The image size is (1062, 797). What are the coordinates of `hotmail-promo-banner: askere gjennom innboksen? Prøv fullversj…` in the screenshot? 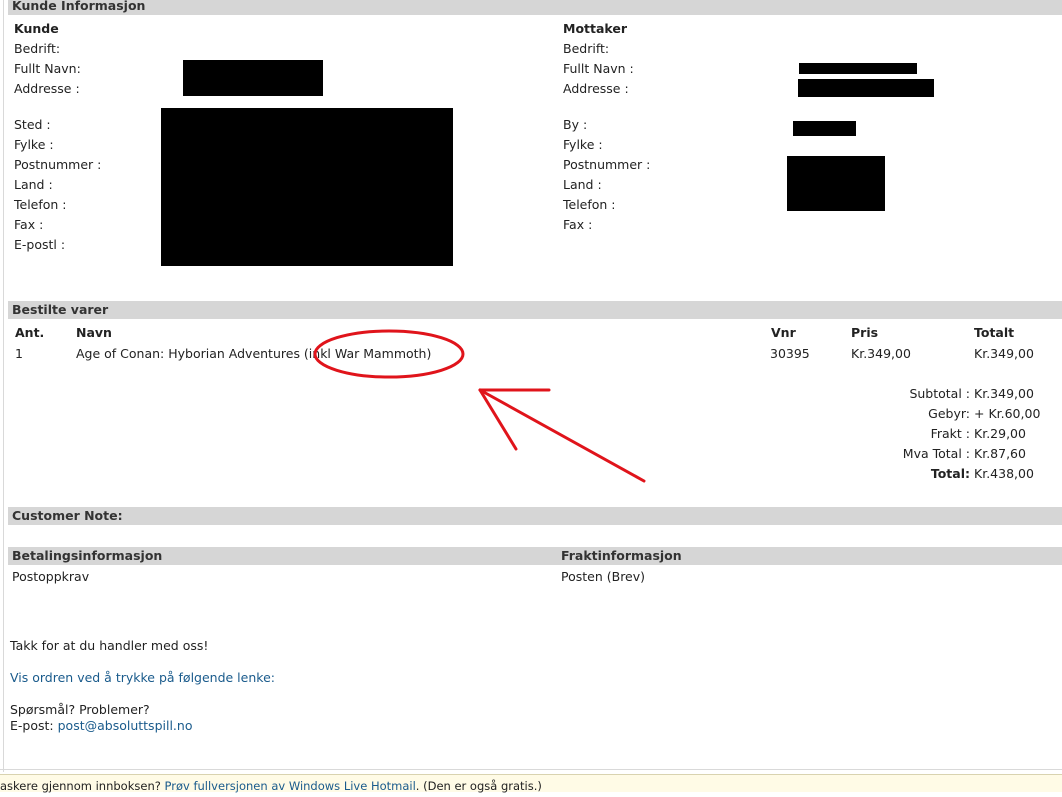 It's located at (531, 783).